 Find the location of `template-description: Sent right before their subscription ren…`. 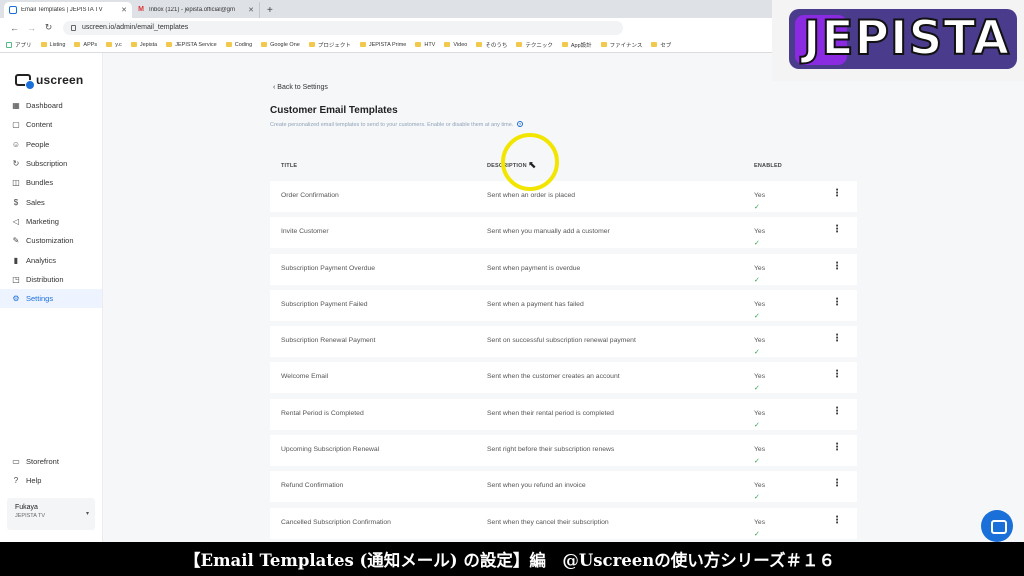

template-description: Sent right before their subscription ren… is located at coordinates (551, 450).